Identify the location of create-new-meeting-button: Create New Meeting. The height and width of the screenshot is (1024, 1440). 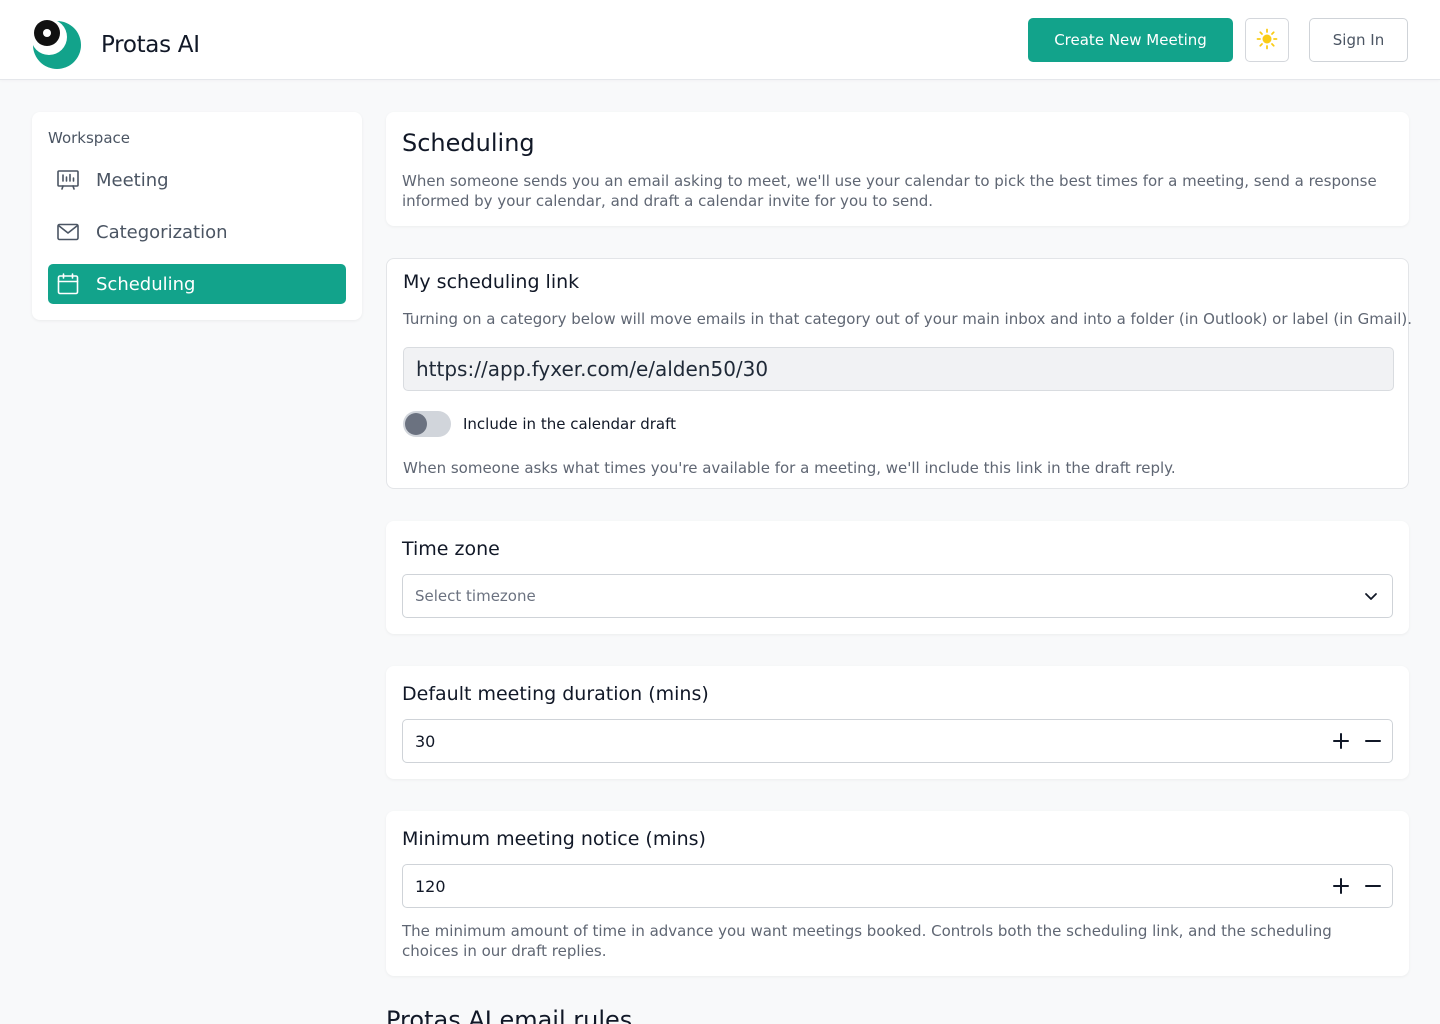
(1130, 40).